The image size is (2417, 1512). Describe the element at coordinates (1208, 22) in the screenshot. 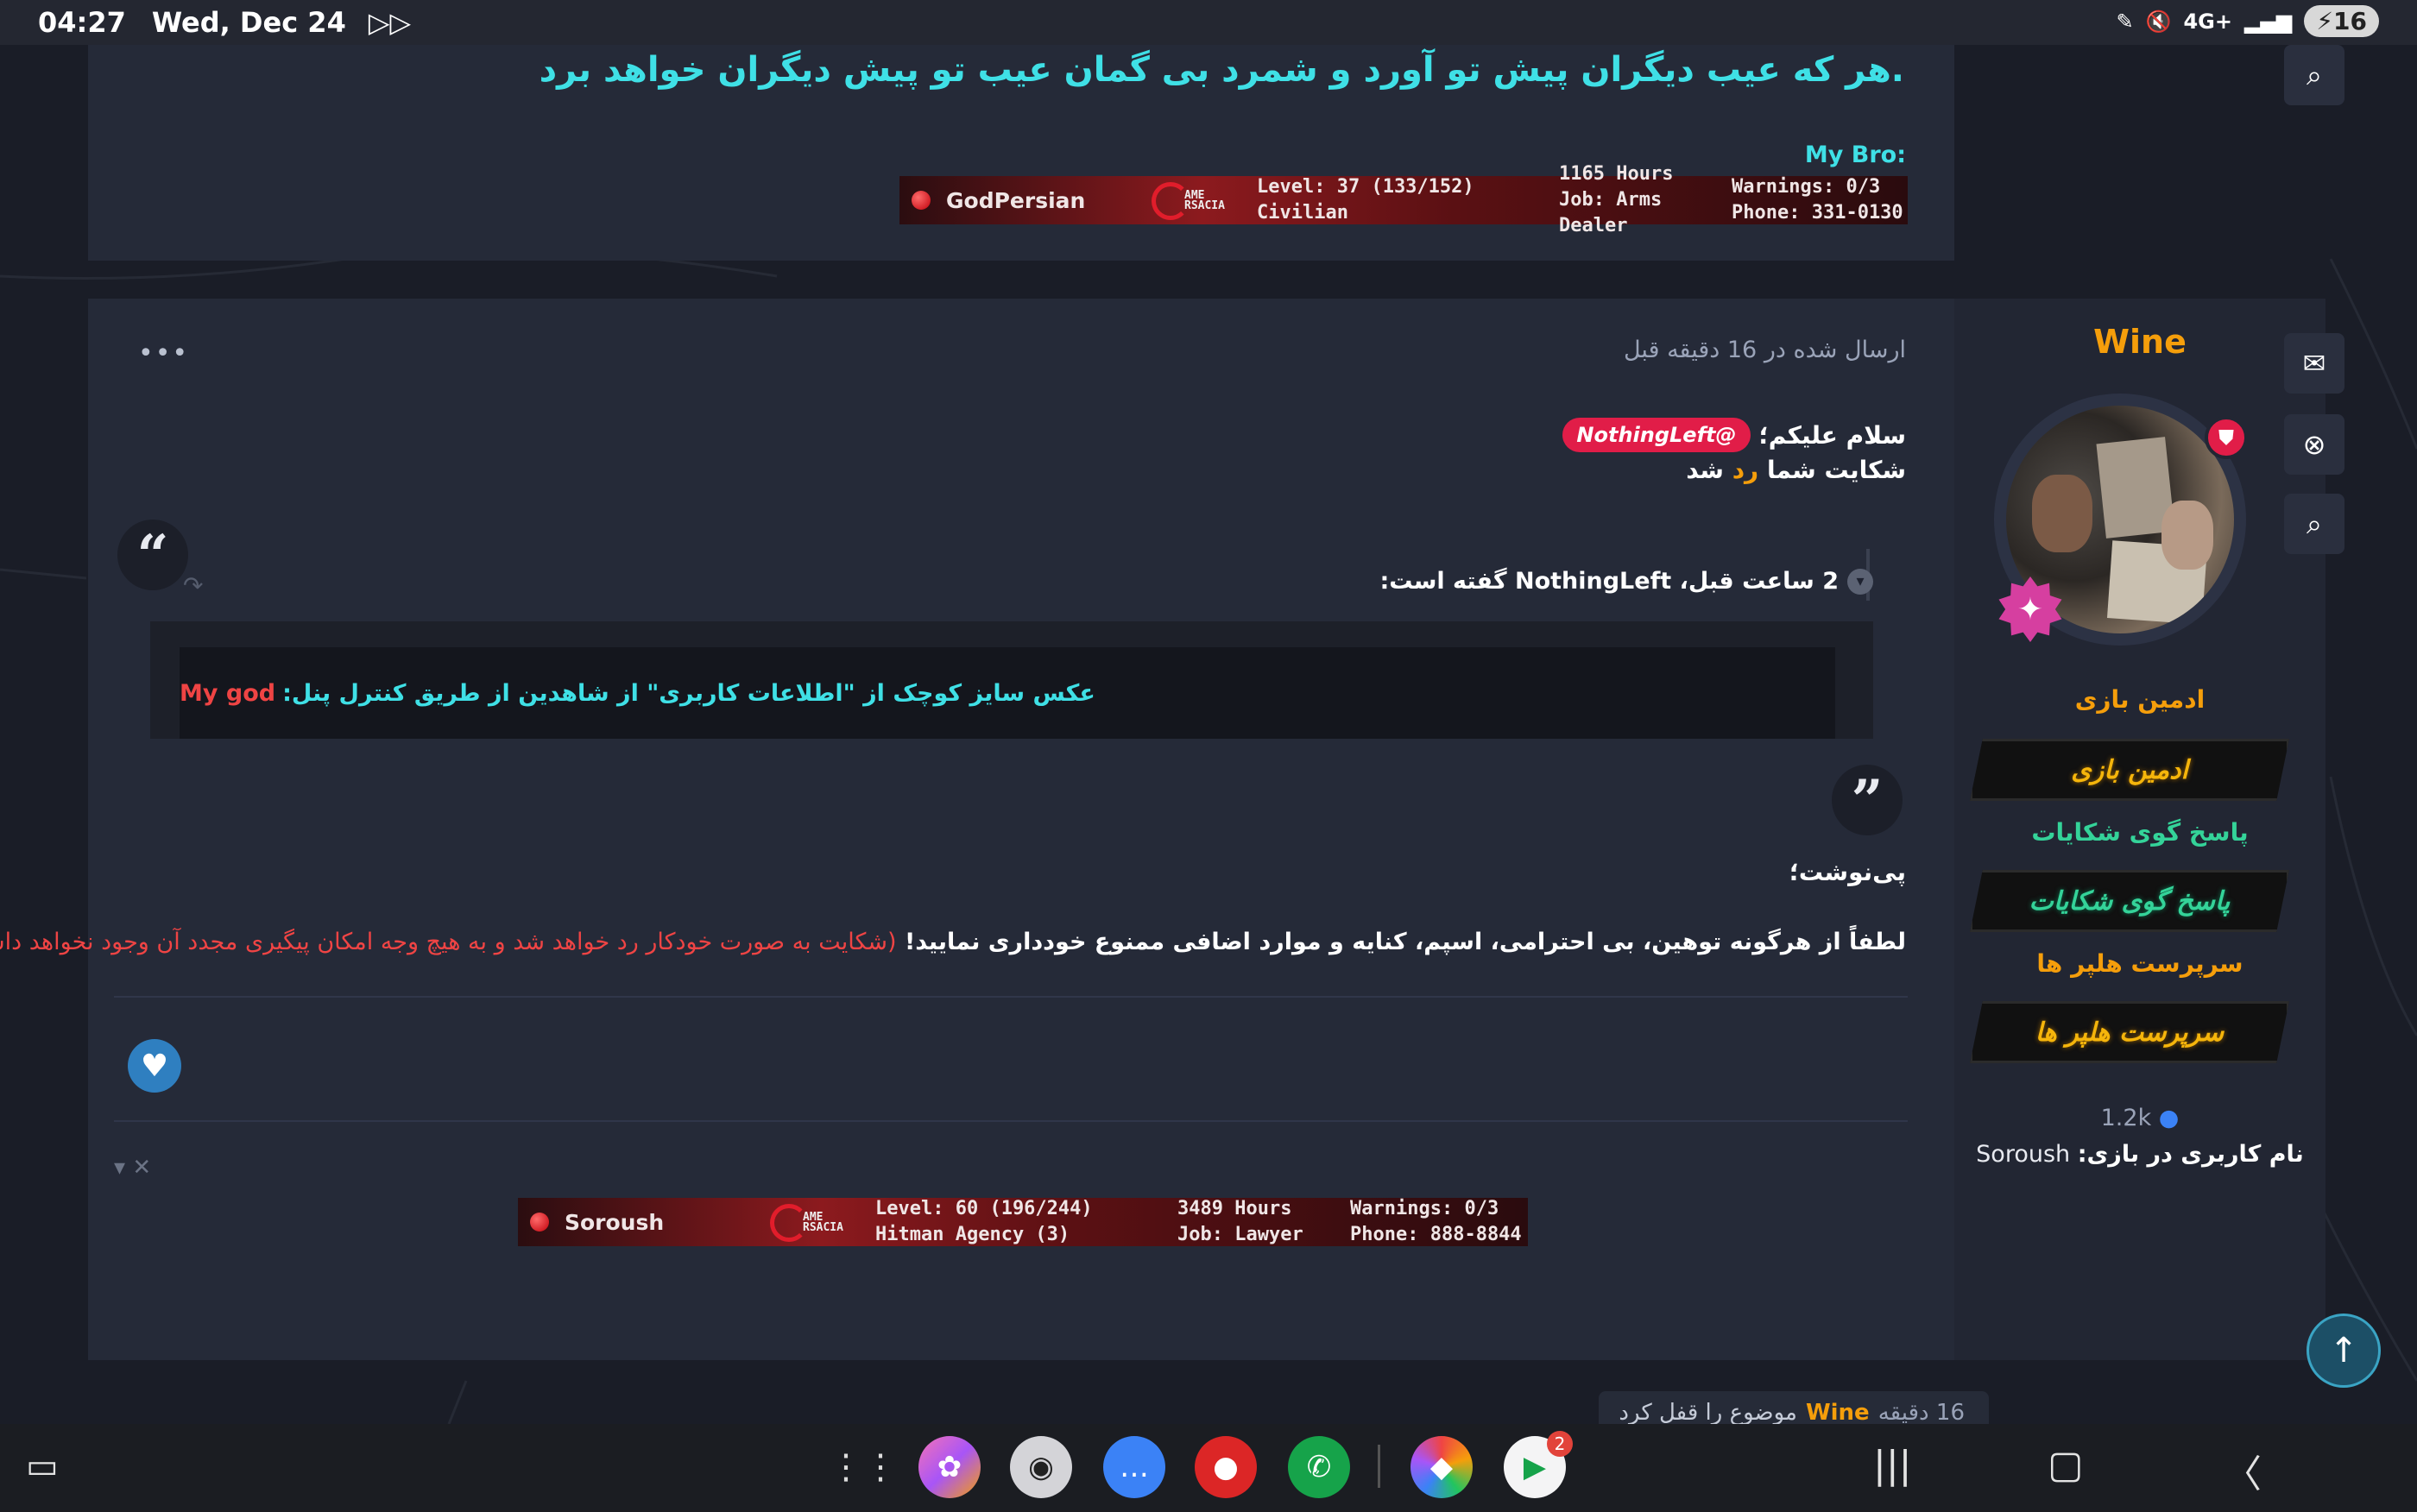

I see `system-status-bar: 04:27 Wed, Dec 24 ▷▷ ✎ 🔇 4G+ ▂▄▆ ⚡16` at that location.